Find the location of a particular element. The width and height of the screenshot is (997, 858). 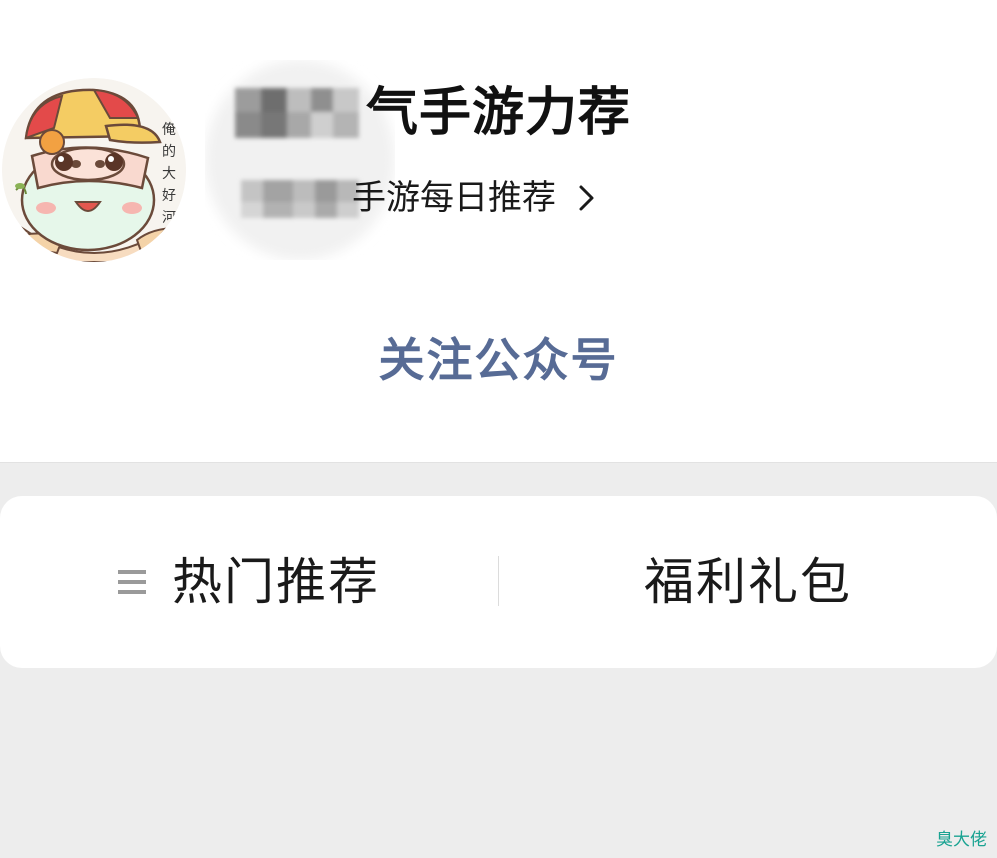

account-name: 气手游力荐 is located at coordinates (499, 113).